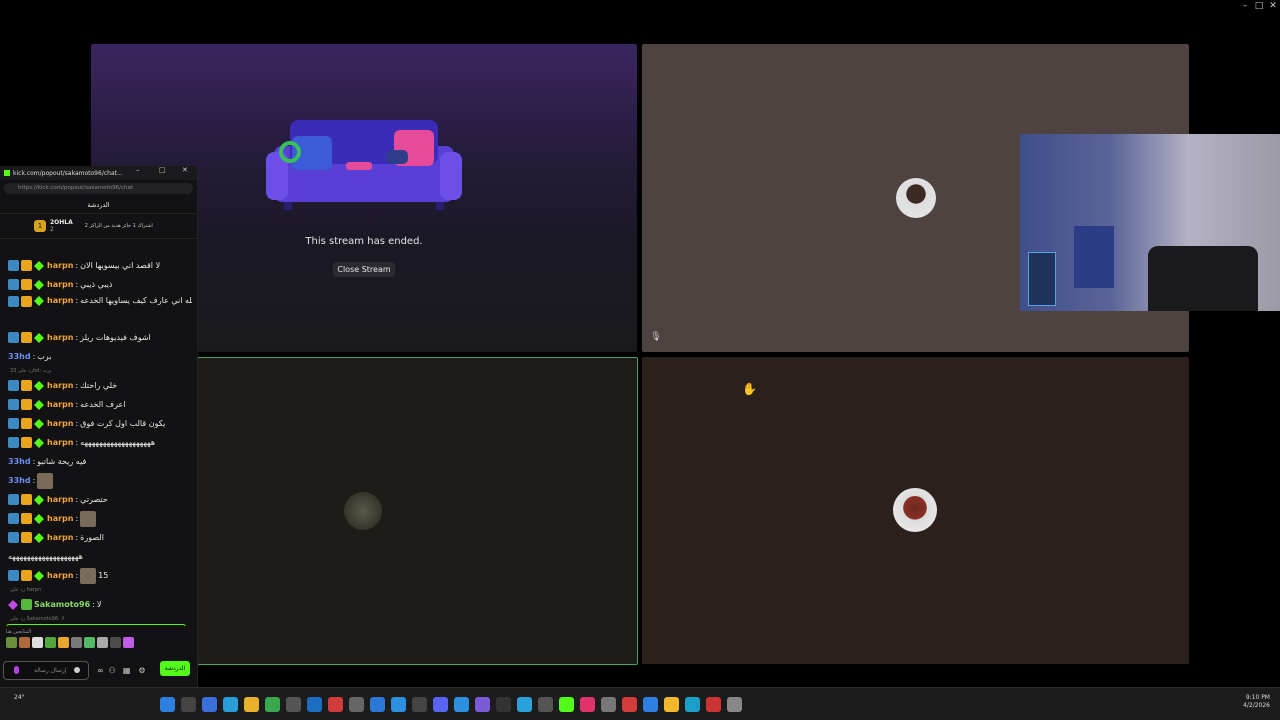  What do you see at coordinates (175, 668) in the screenshot?
I see `chat-send-button: الدردشة` at bounding box center [175, 668].